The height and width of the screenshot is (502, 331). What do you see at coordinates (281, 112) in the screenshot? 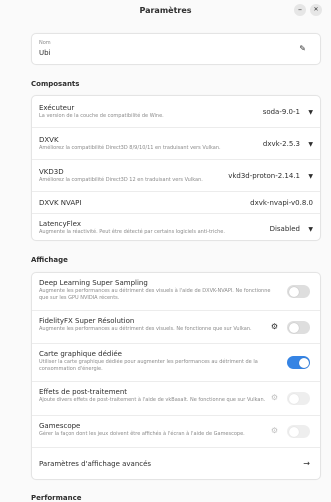
I see `runner-value: soda-9.0-1` at bounding box center [281, 112].